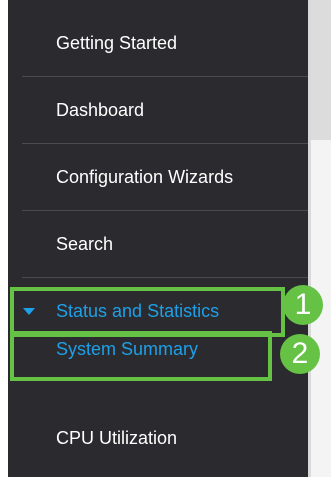 The width and height of the screenshot is (331, 477). Describe the element at coordinates (117, 437) in the screenshot. I see `sidebar-item-label: CPU Utilization` at that location.